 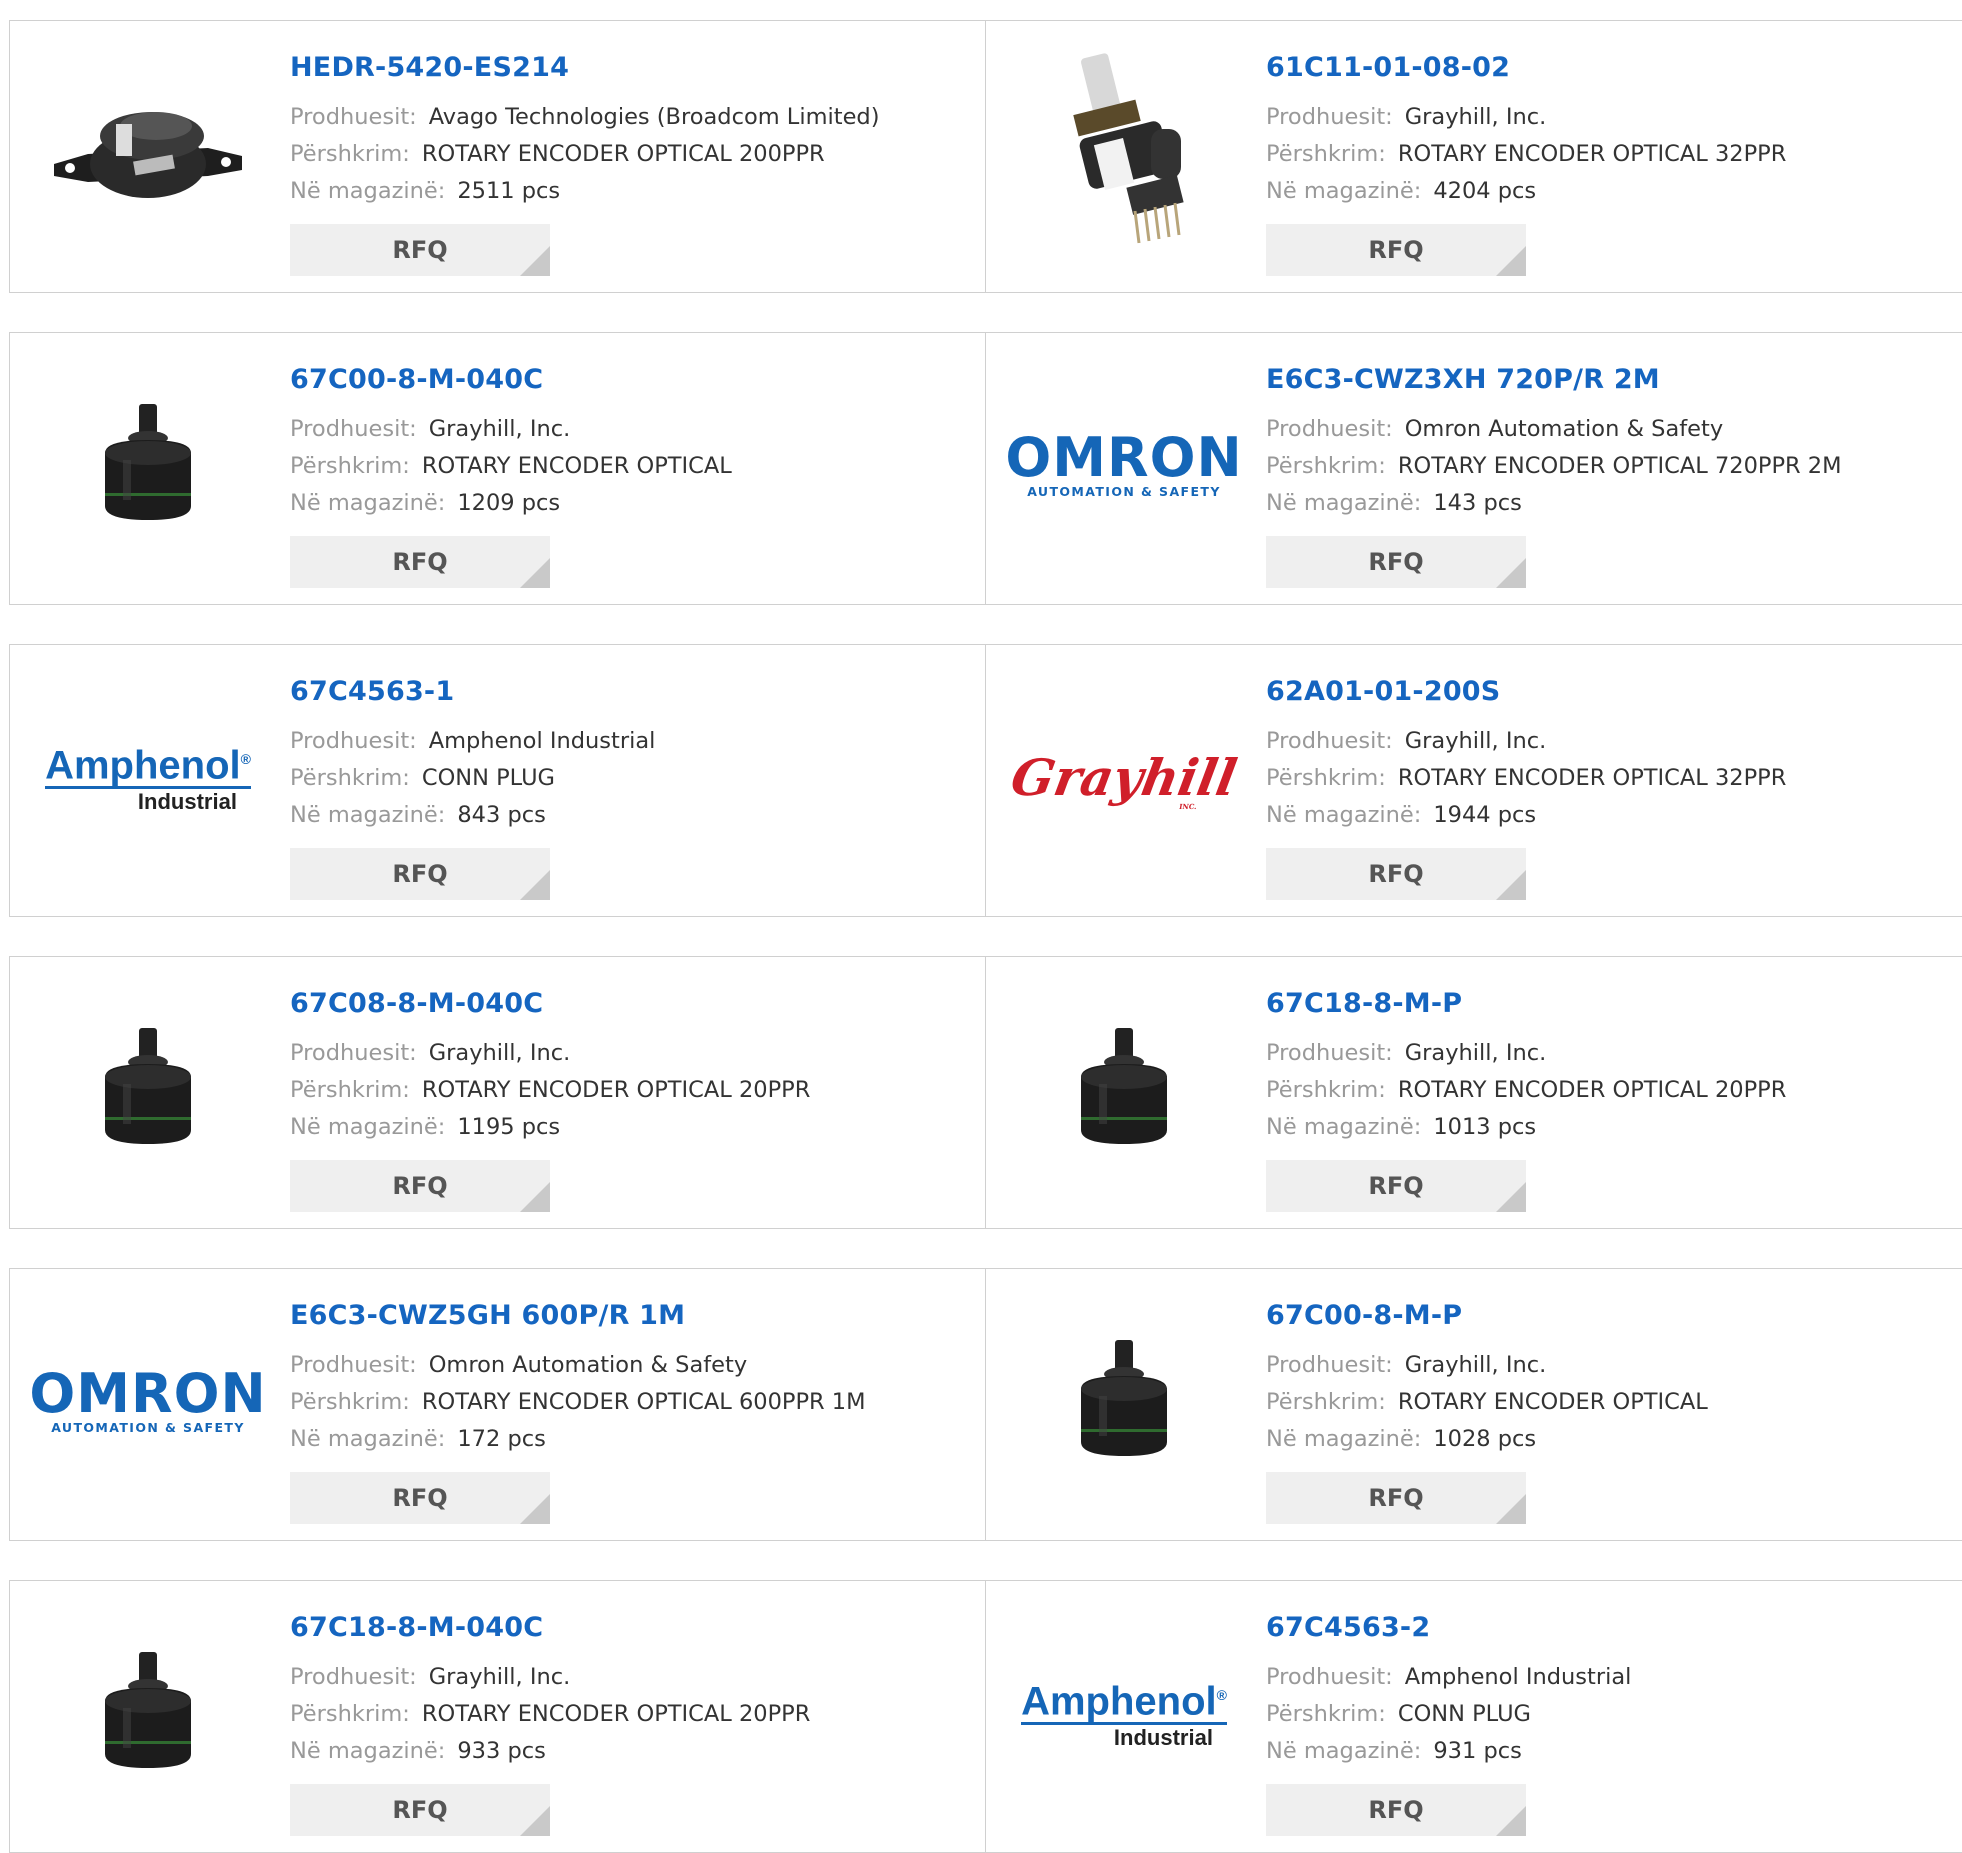 What do you see at coordinates (1477, 1751) in the screenshot?
I see `stock-value: 931 pcs` at bounding box center [1477, 1751].